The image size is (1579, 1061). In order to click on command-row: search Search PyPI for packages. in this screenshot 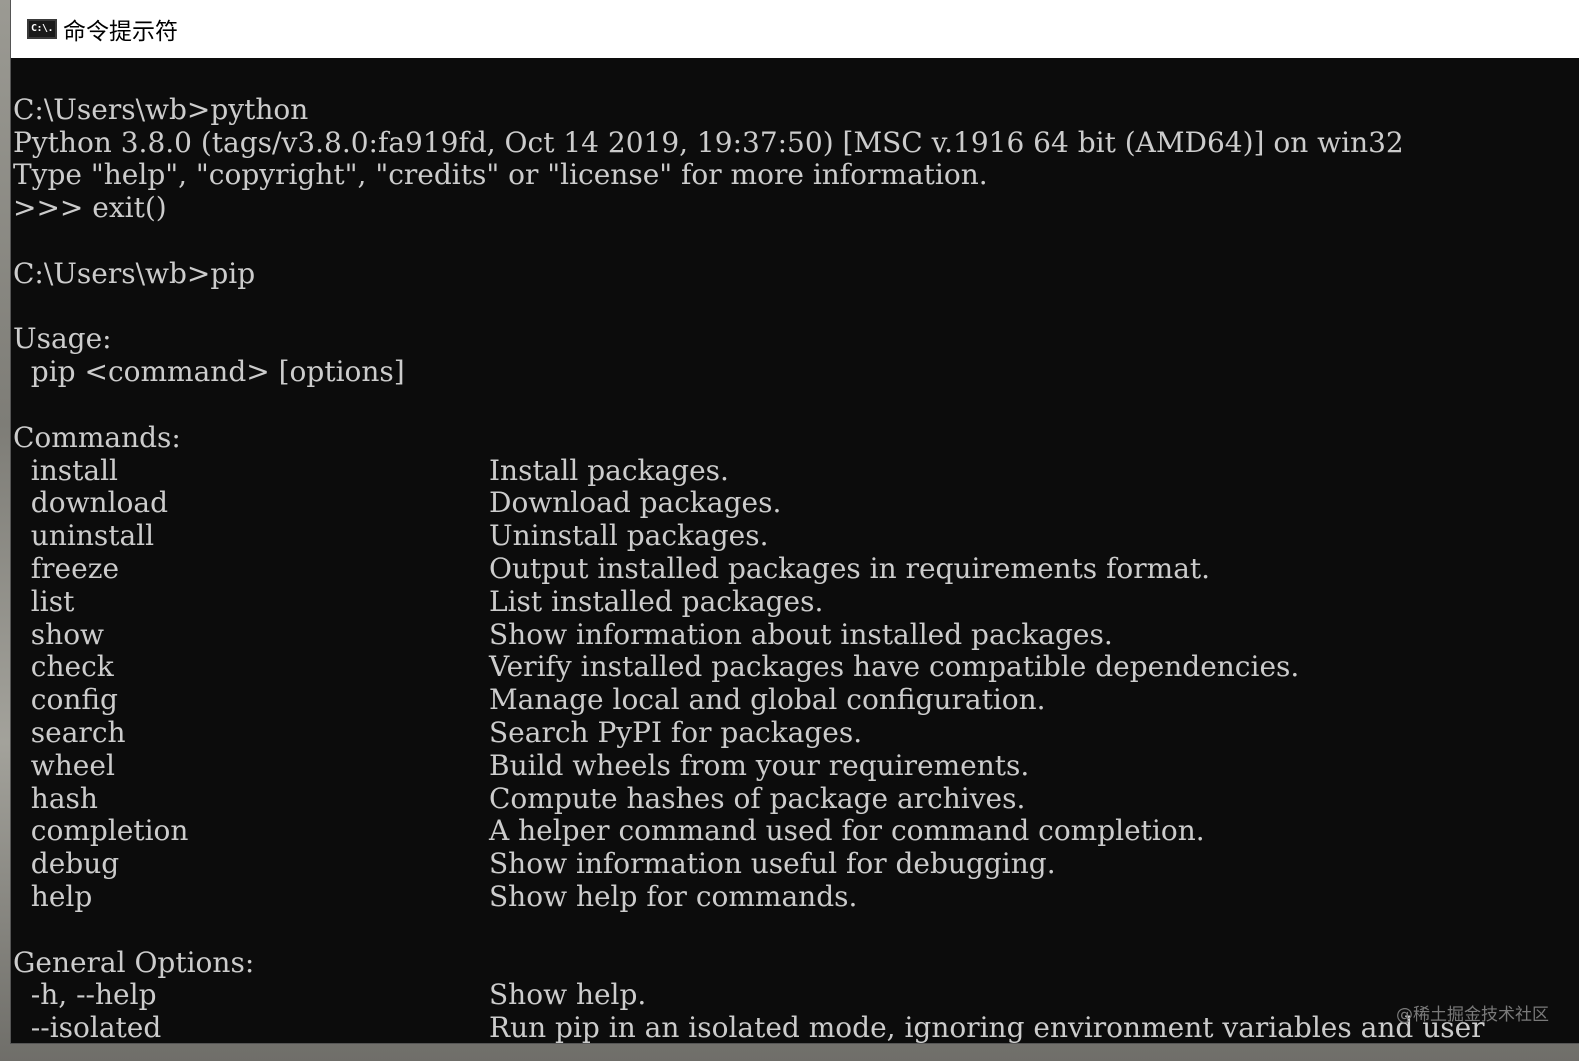, I will do `click(796, 732)`.